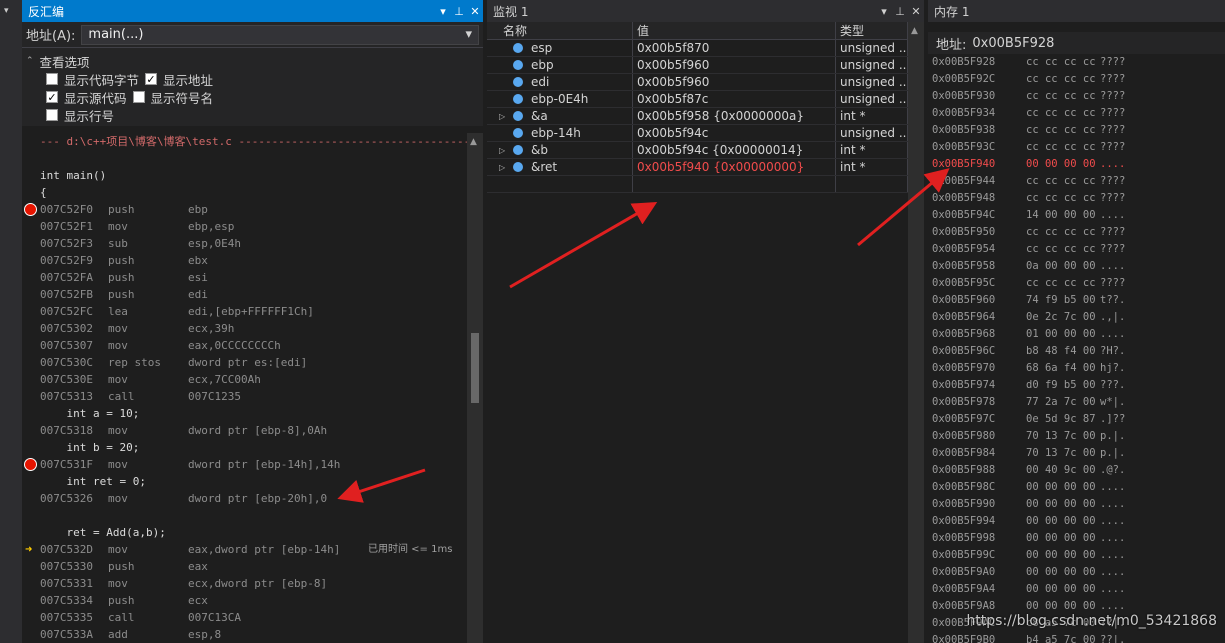 Image resolution: width=1225 pixels, height=643 pixels. What do you see at coordinates (734, 116) in the screenshot?
I see `watch-value: 0x00b5f958 {0x0000000a}` at bounding box center [734, 116].